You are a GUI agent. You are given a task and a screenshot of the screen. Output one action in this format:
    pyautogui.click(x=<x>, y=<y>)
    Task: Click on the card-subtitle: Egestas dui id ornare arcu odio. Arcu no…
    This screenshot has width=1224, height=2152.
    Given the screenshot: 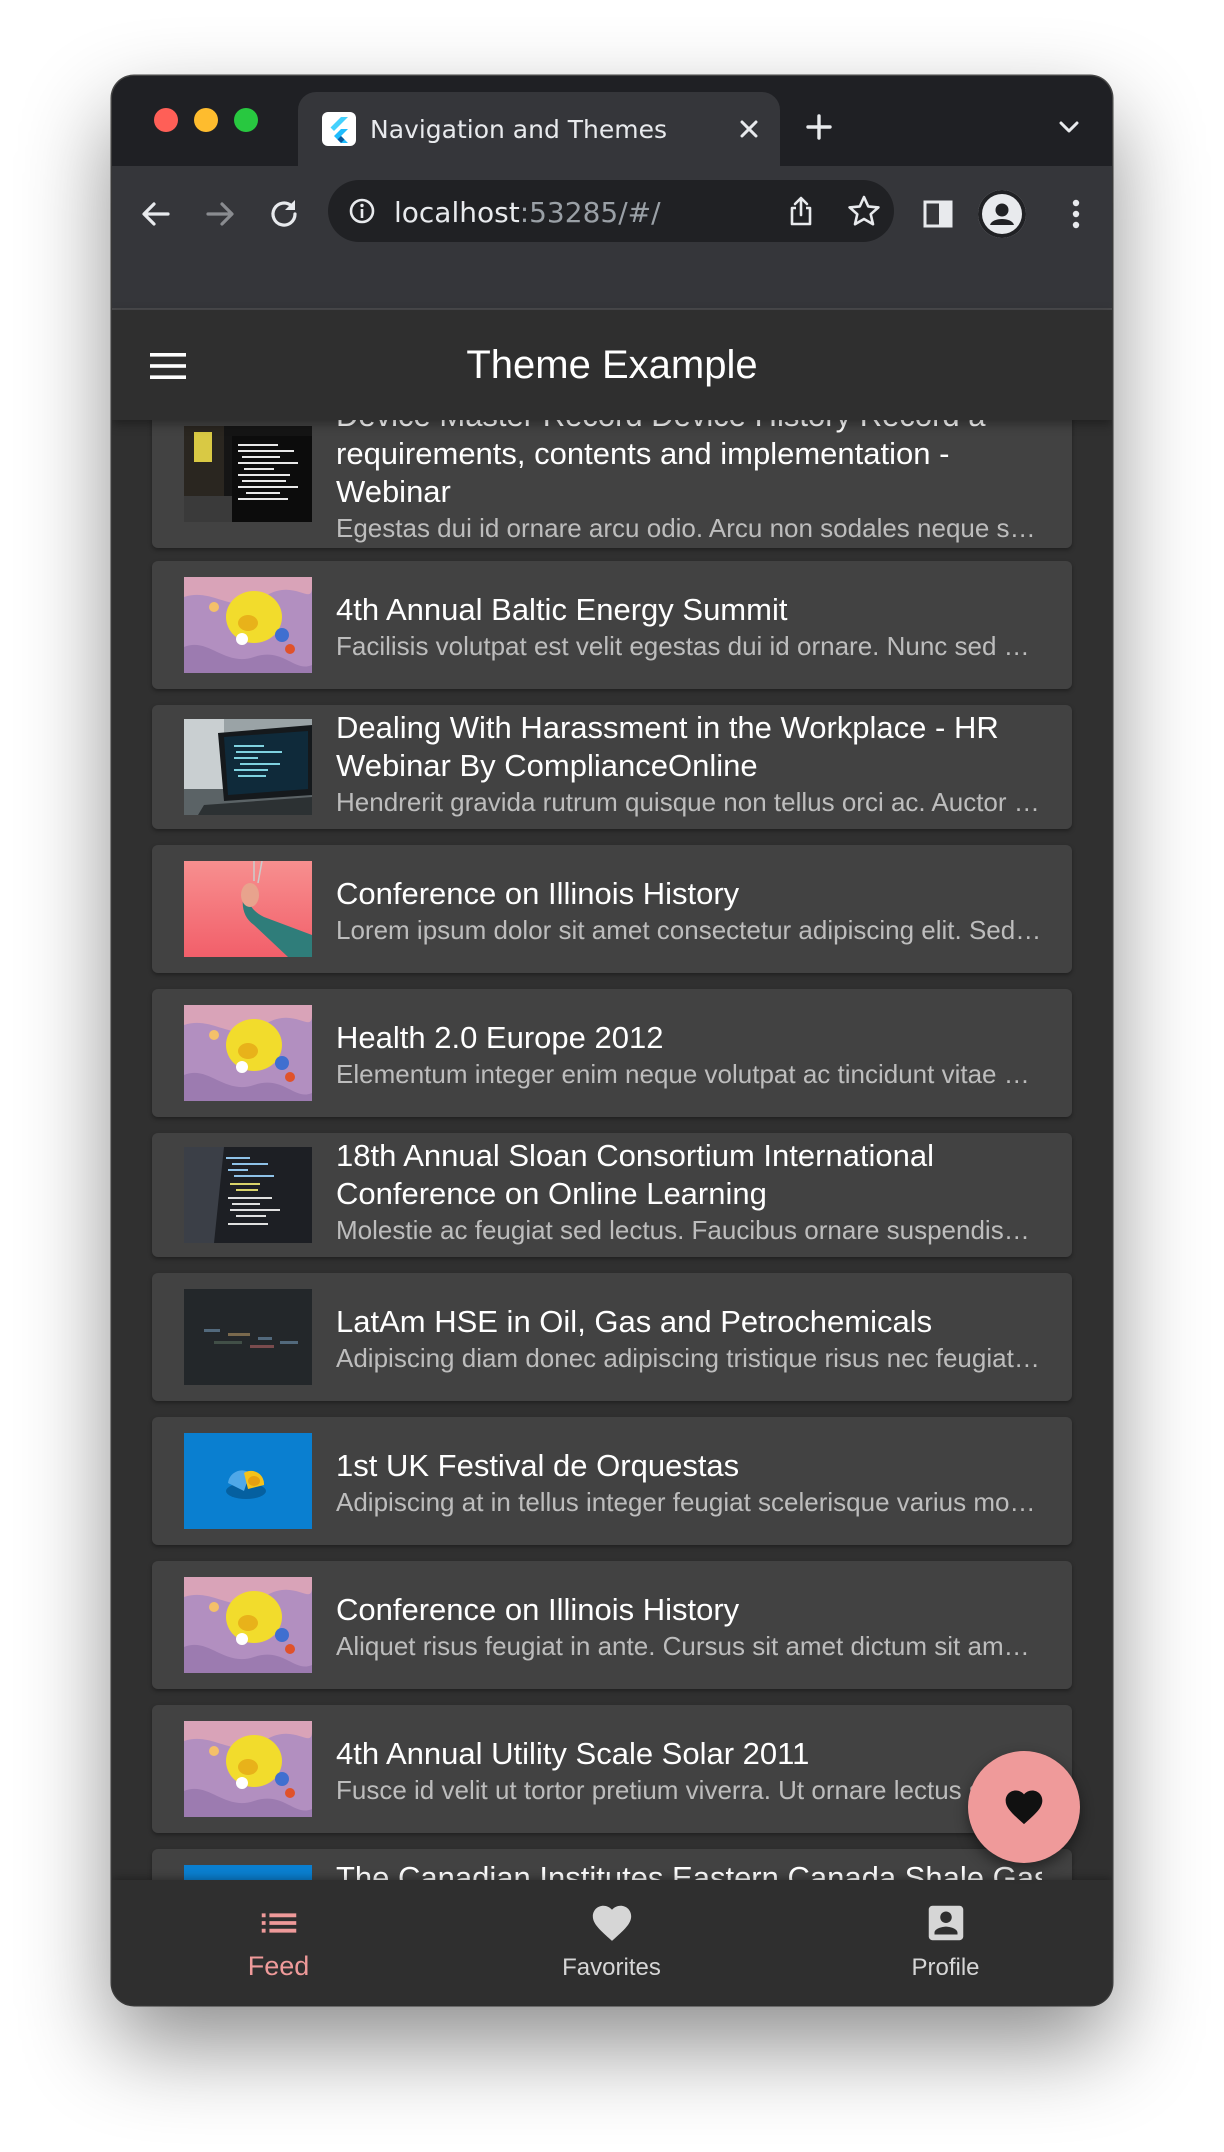 What is the action you would take?
    pyautogui.click(x=689, y=528)
    